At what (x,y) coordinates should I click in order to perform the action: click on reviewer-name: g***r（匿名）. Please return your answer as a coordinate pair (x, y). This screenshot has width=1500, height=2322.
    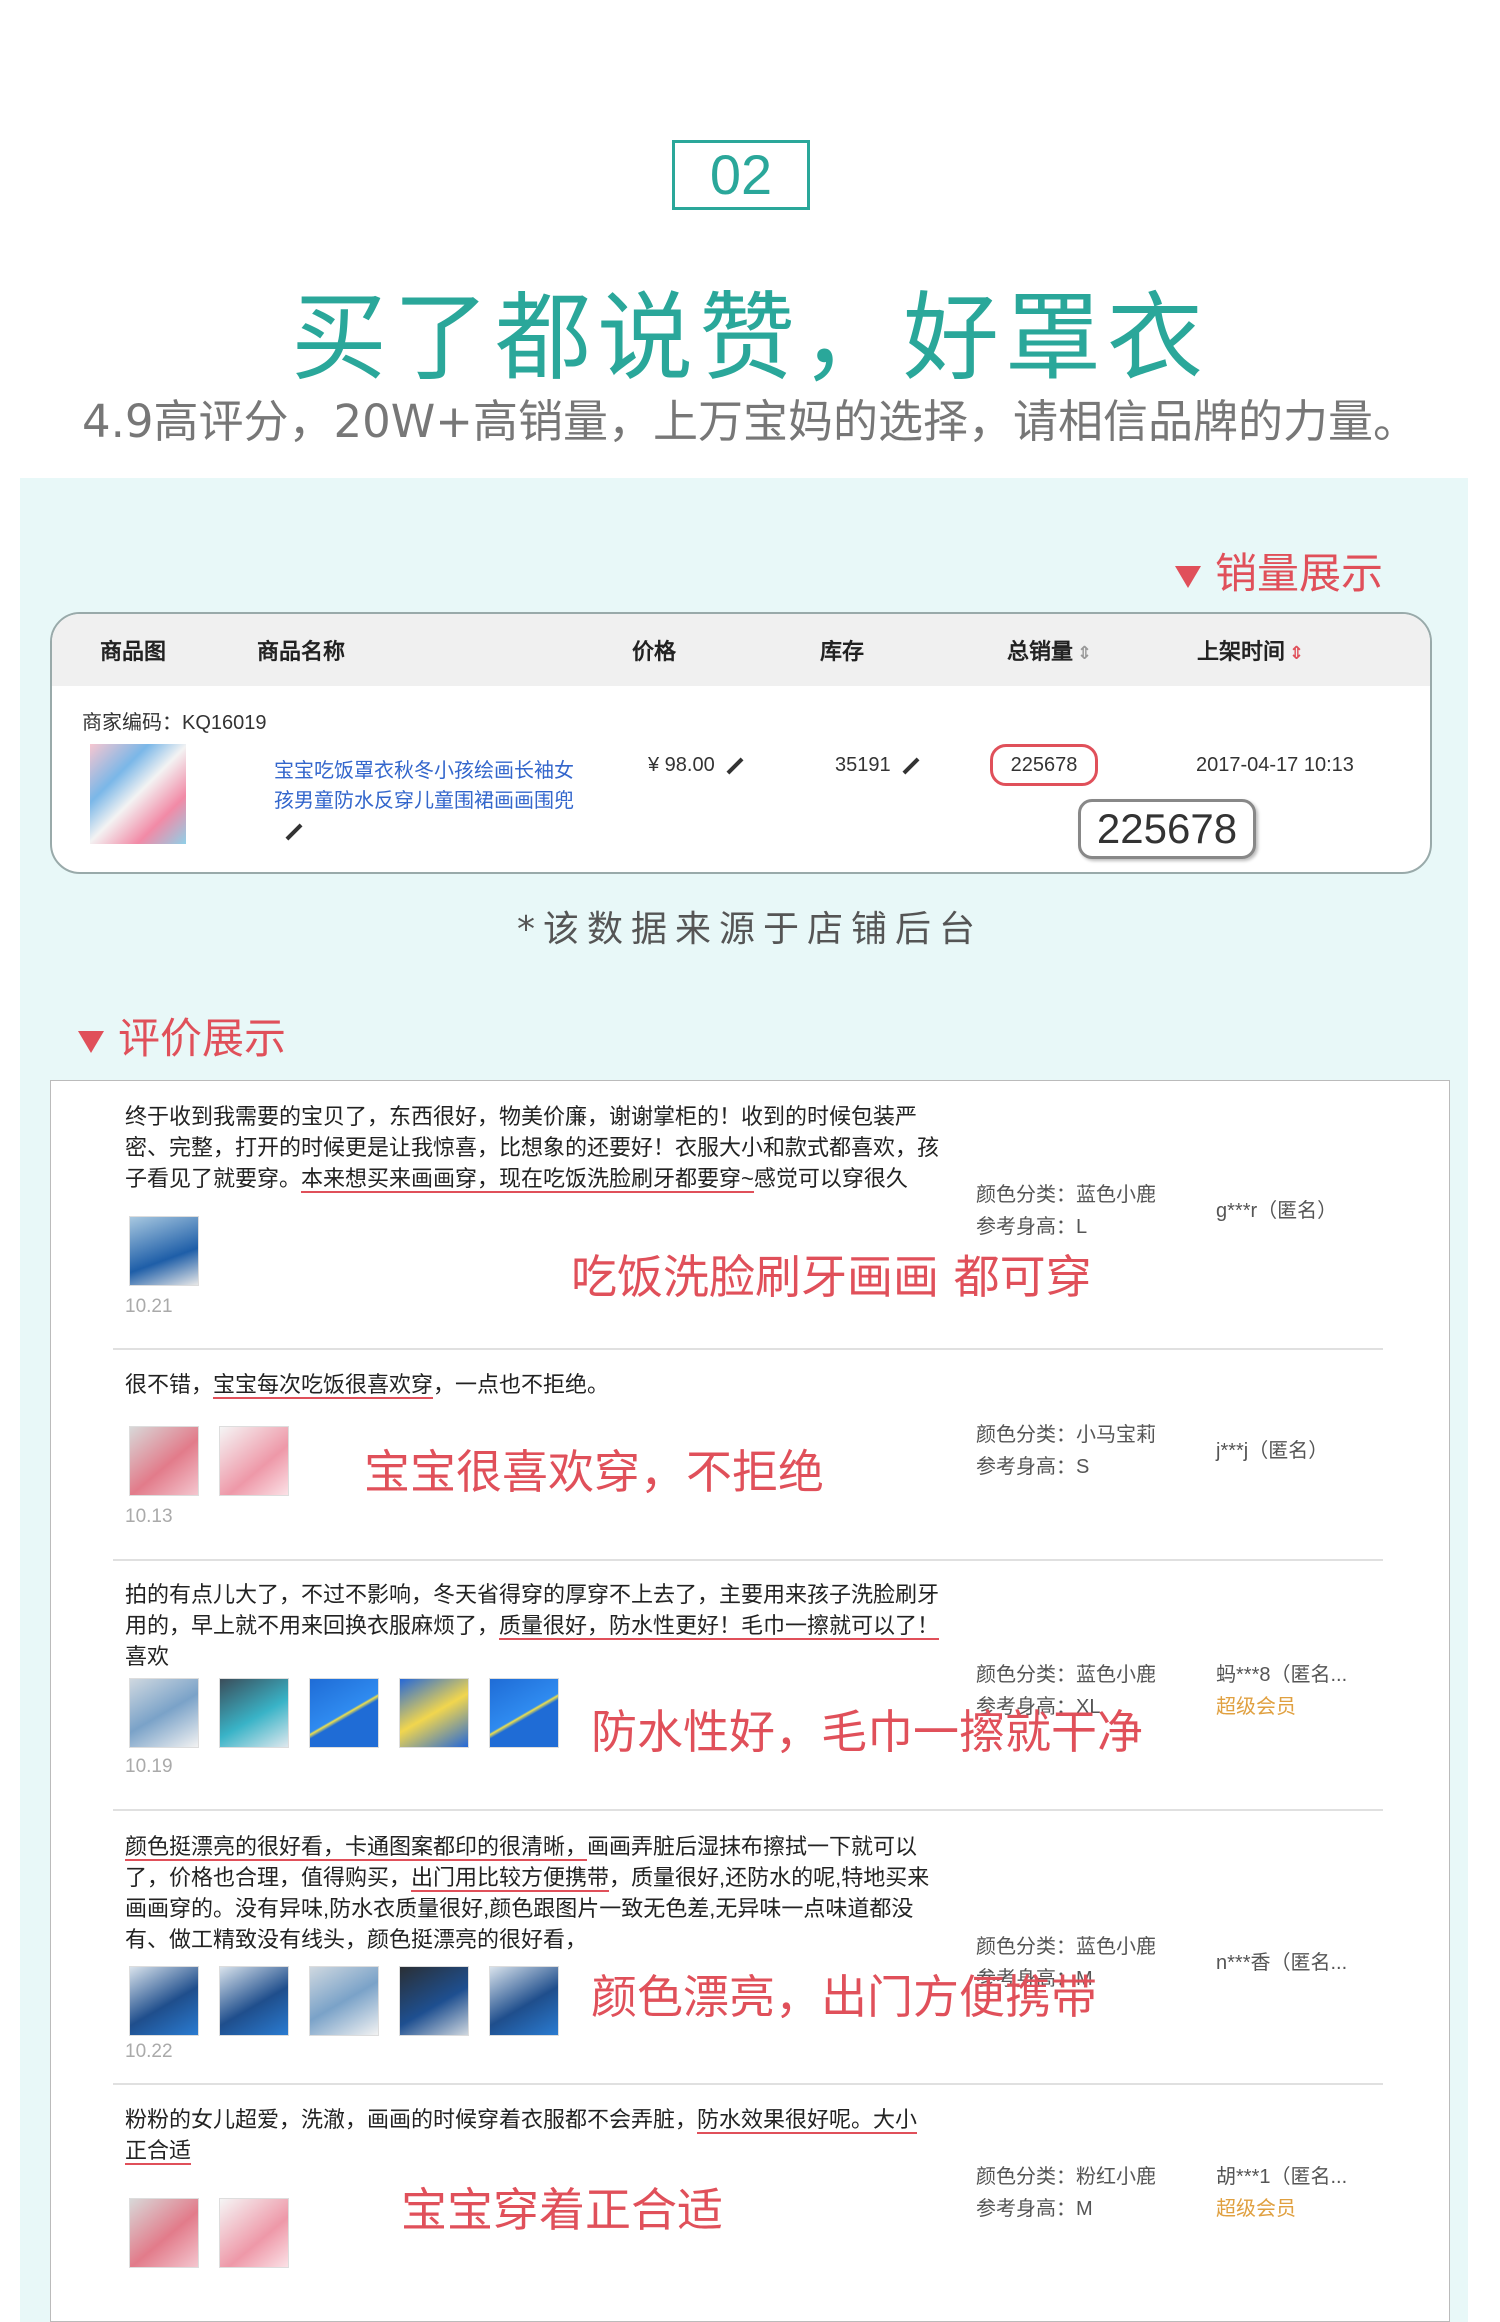
    Looking at the image, I should click on (1277, 1211).